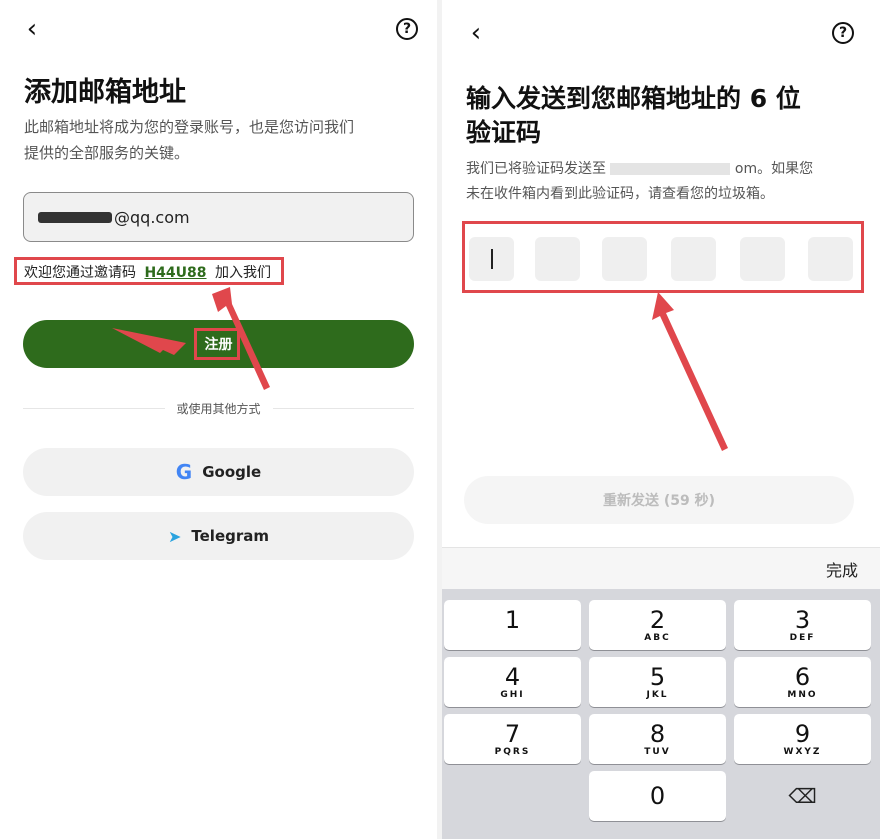 Image resolution: width=880 pixels, height=839 pixels. What do you see at coordinates (105, 92) in the screenshot?
I see `page-title: 添加邮箱地址` at bounding box center [105, 92].